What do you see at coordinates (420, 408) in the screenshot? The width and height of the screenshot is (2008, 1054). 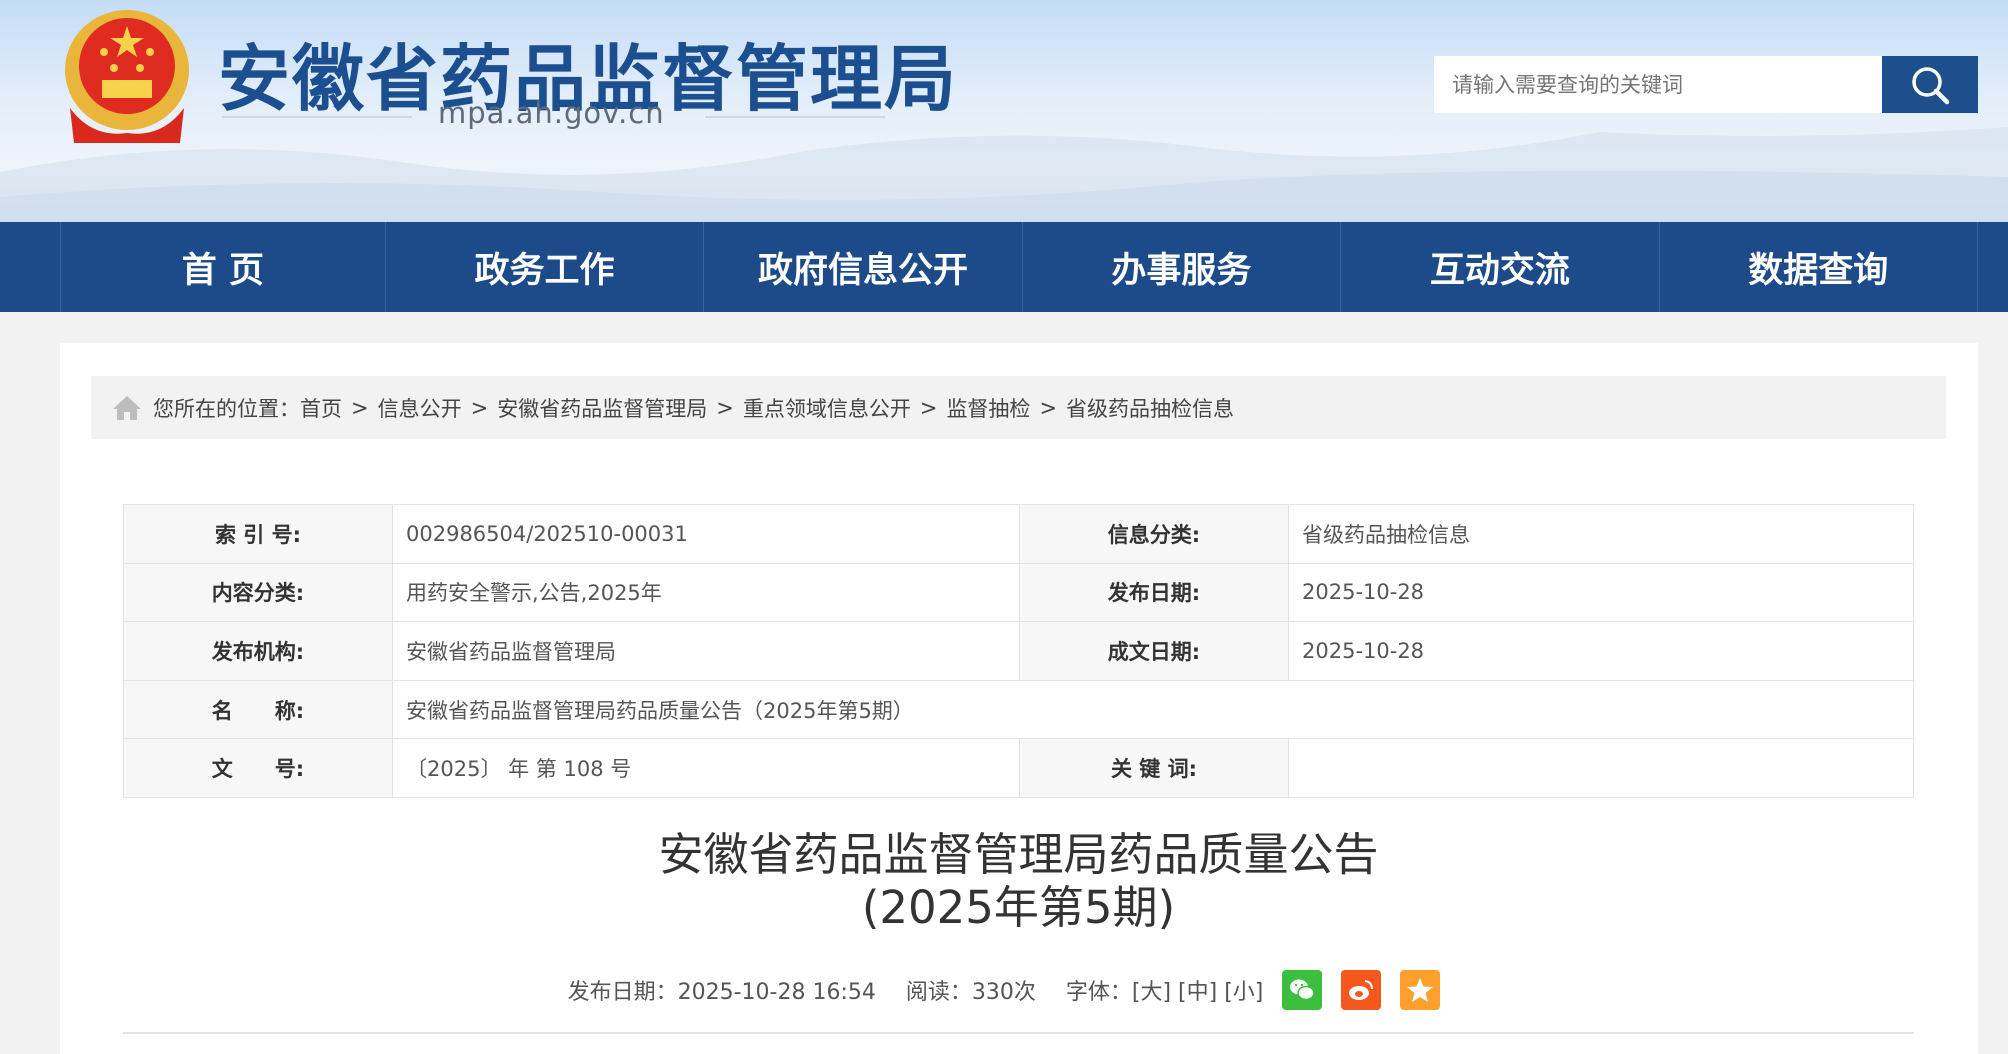 I see `breadcrumb-info-disclosure: 信息公开` at bounding box center [420, 408].